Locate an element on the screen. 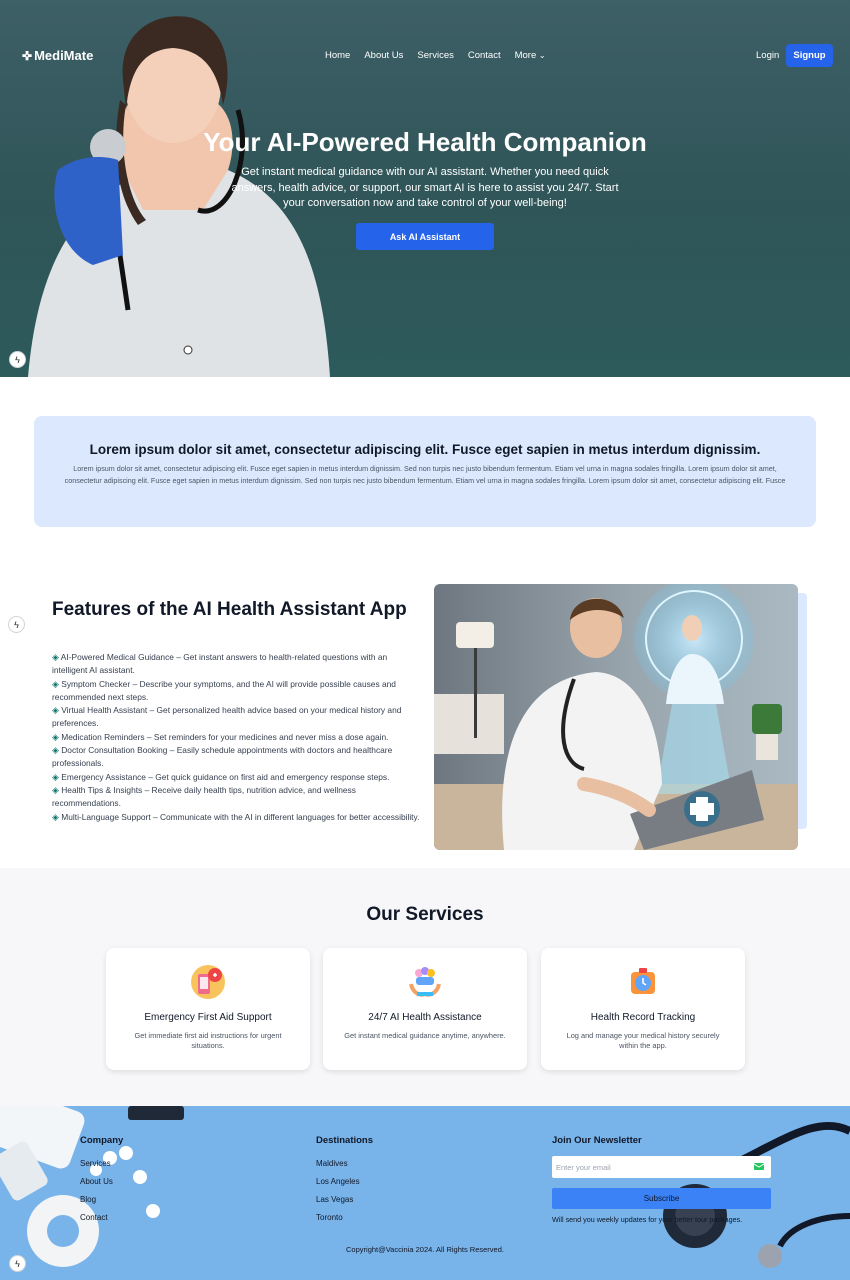 Image resolution: width=850 pixels, height=1280 pixels. main-menu: Home About Us Services Contact More ⌄ is located at coordinates (435, 55).